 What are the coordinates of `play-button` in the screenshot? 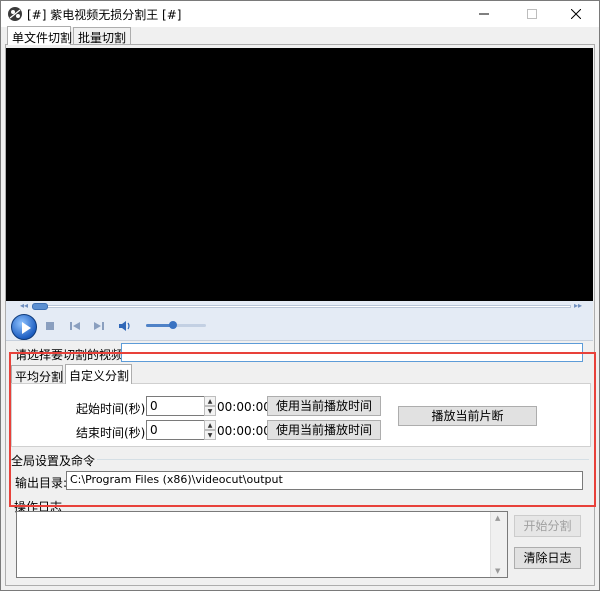 It's located at (24, 327).